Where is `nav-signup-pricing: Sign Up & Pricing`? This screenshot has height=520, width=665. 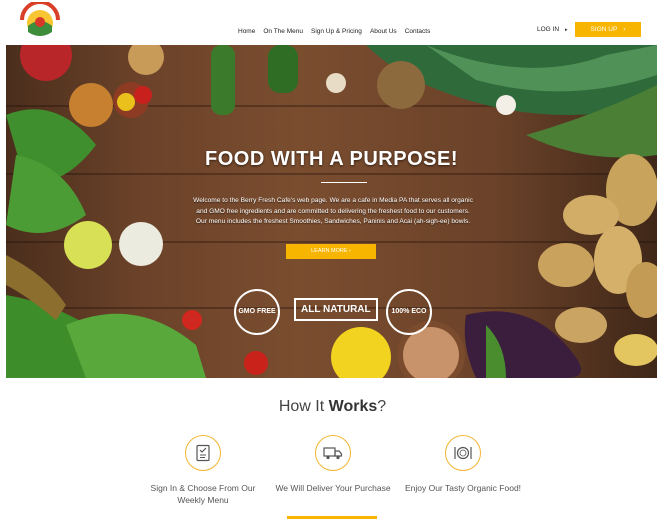 nav-signup-pricing: Sign Up & Pricing is located at coordinates (336, 31).